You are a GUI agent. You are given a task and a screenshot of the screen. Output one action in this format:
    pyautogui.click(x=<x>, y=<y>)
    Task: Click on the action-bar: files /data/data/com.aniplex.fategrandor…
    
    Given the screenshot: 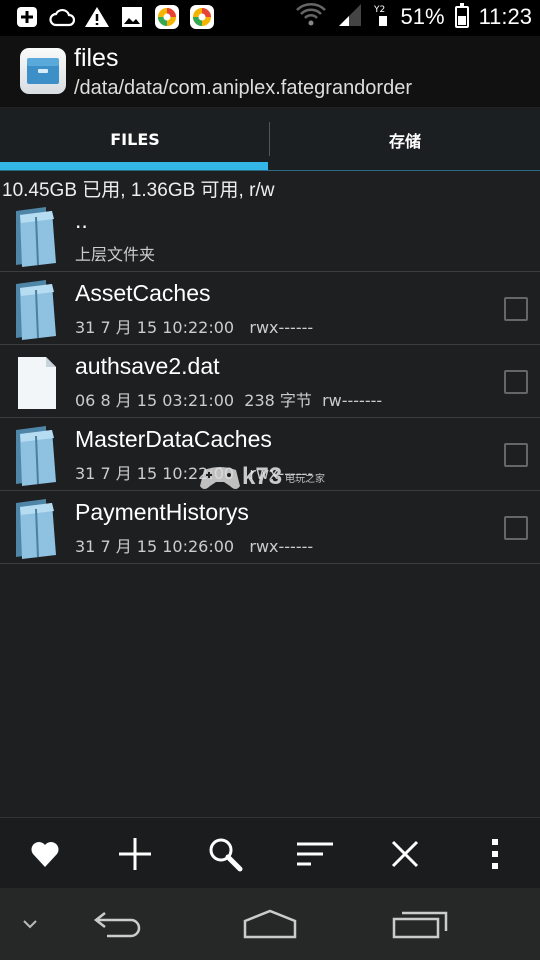 What is the action you would take?
    pyautogui.click(x=270, y=72)
    